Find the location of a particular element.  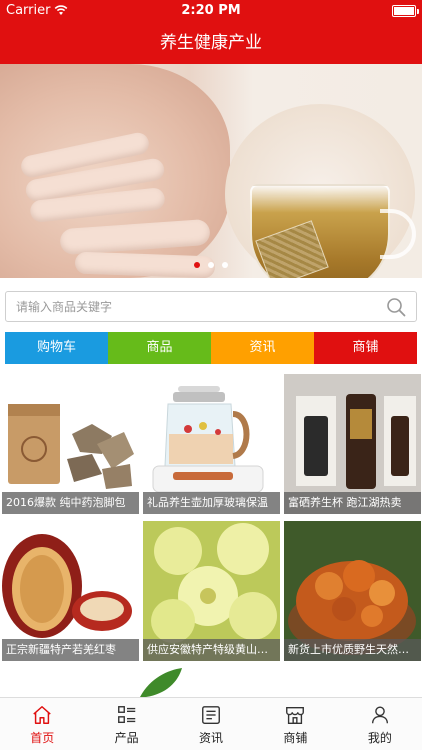

tab-label: 我的 is located at coordinates (379, 738).